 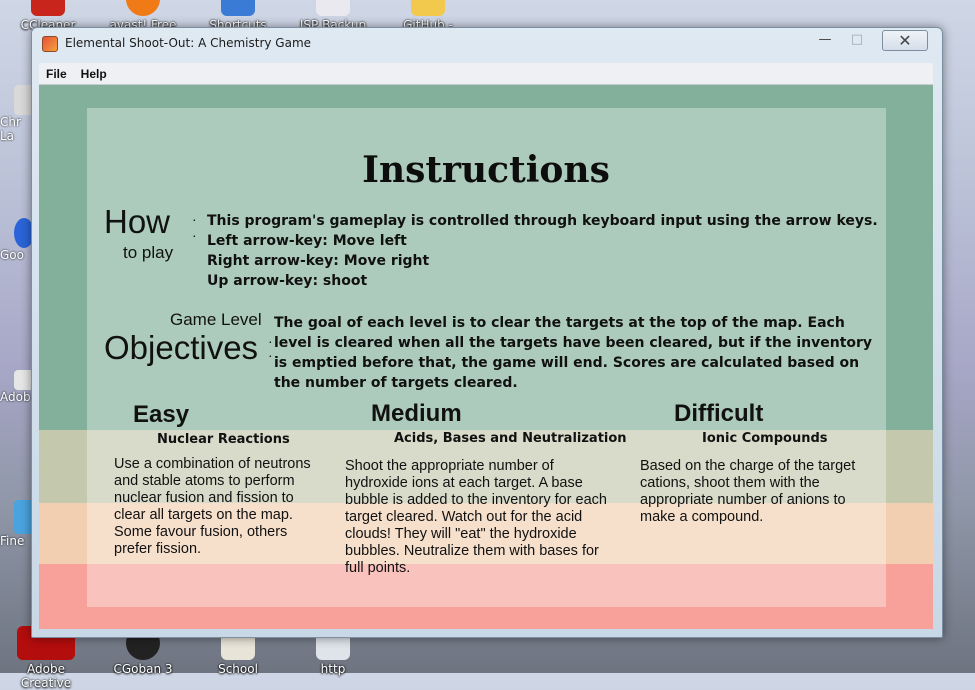 I want to click on desktop-icon-ccleaner: CCleaner, so click(x=48, y=16).